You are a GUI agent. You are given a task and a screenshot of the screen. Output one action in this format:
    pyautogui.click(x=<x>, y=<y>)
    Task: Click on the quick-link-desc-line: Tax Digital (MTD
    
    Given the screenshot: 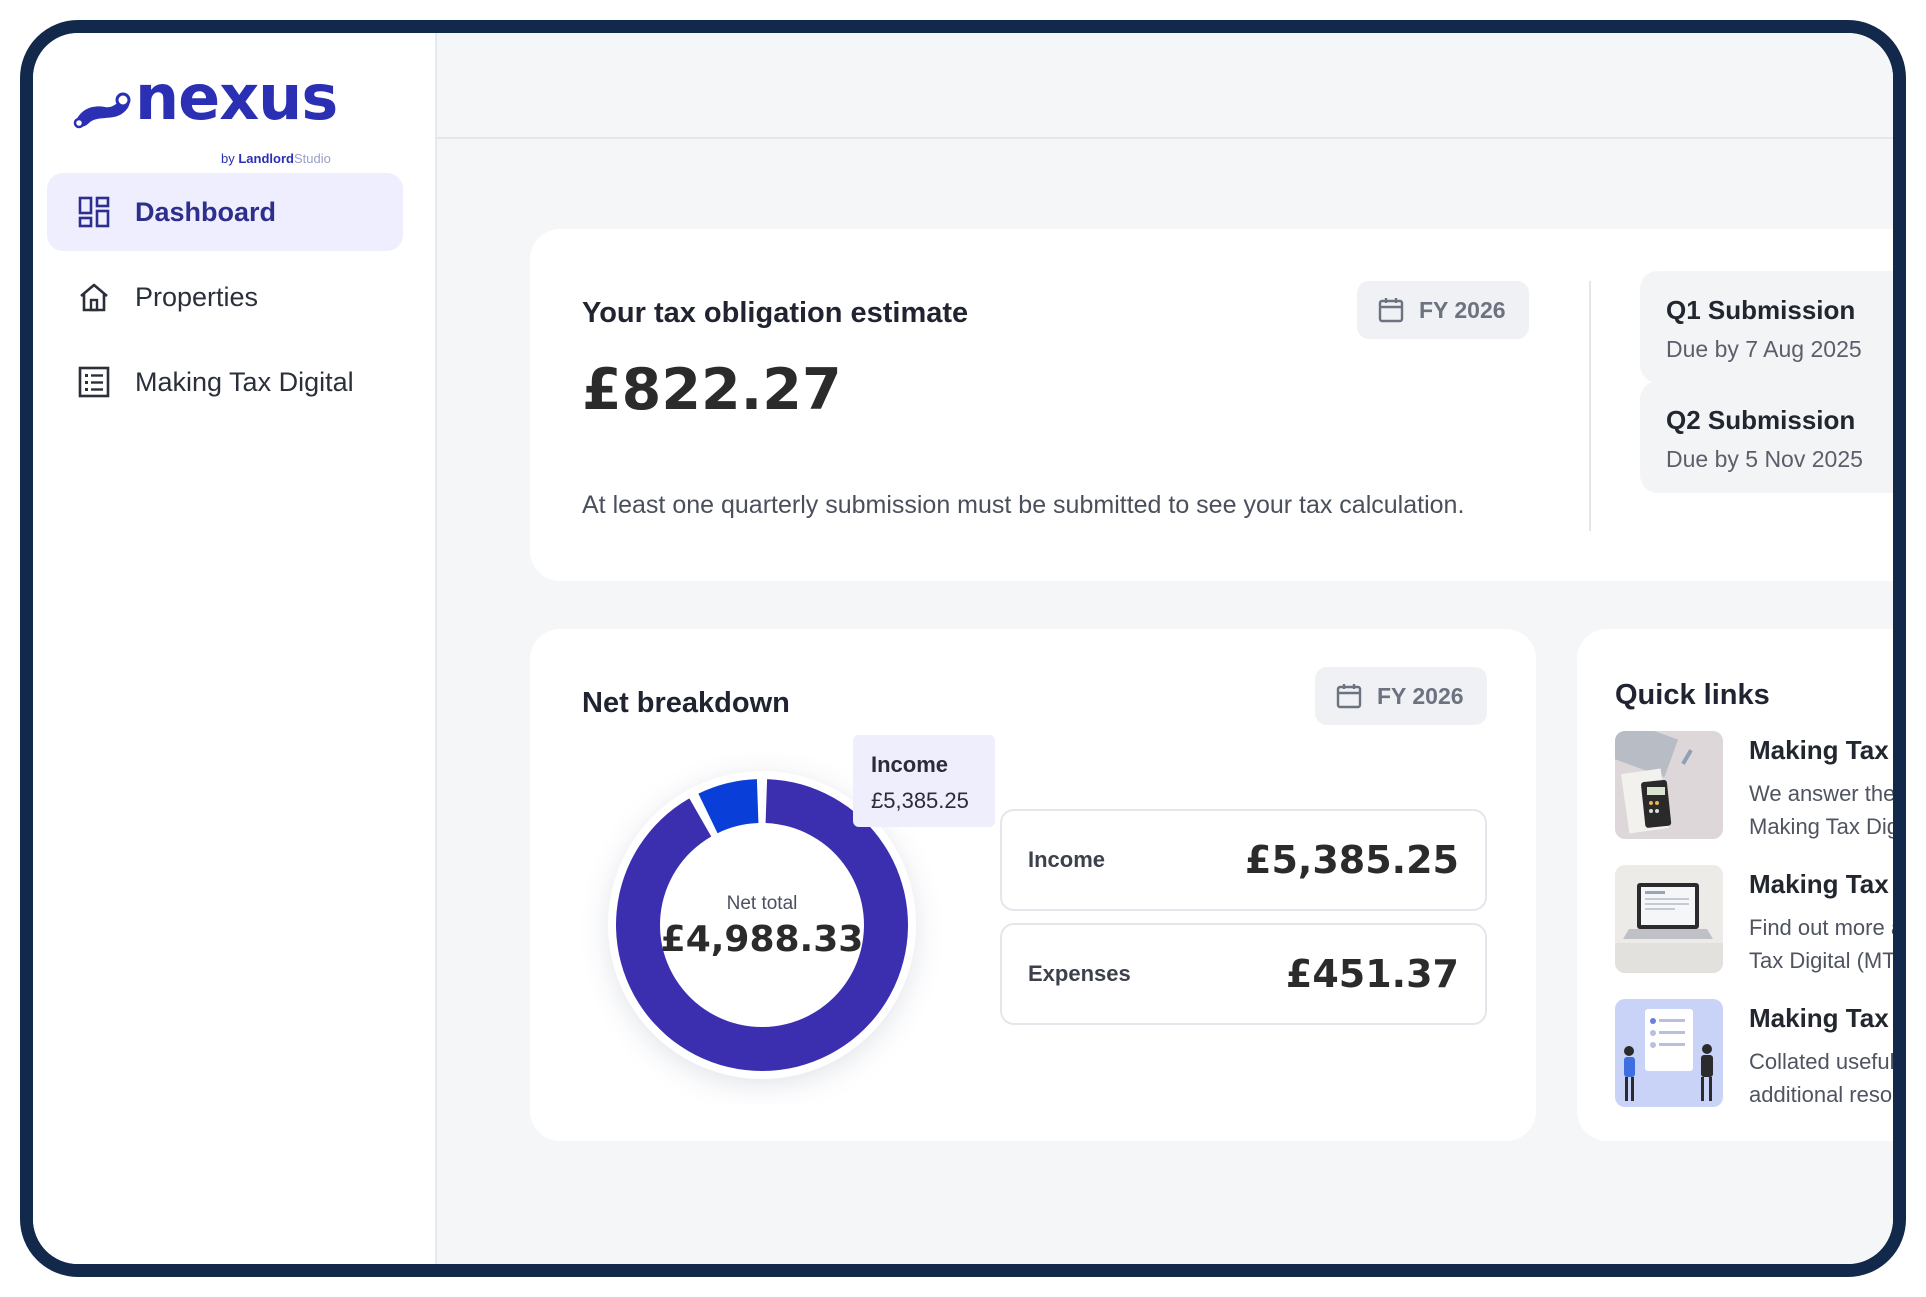 What is the action you would take?
    pyautogui.click(x=1827, y=960)
    